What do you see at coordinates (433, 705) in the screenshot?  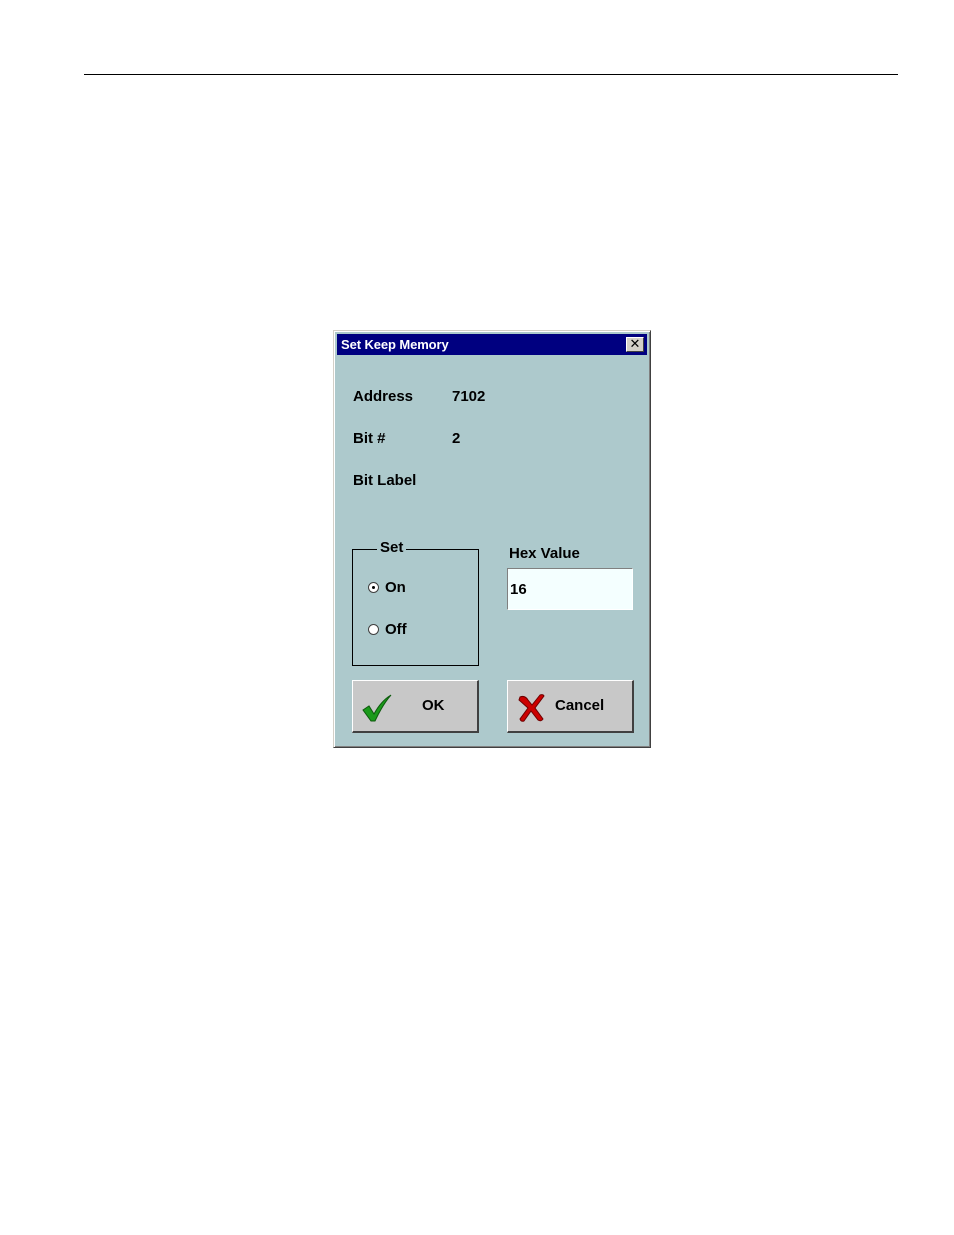 I see `ok-label: OK` at bounding box center [433, 705].